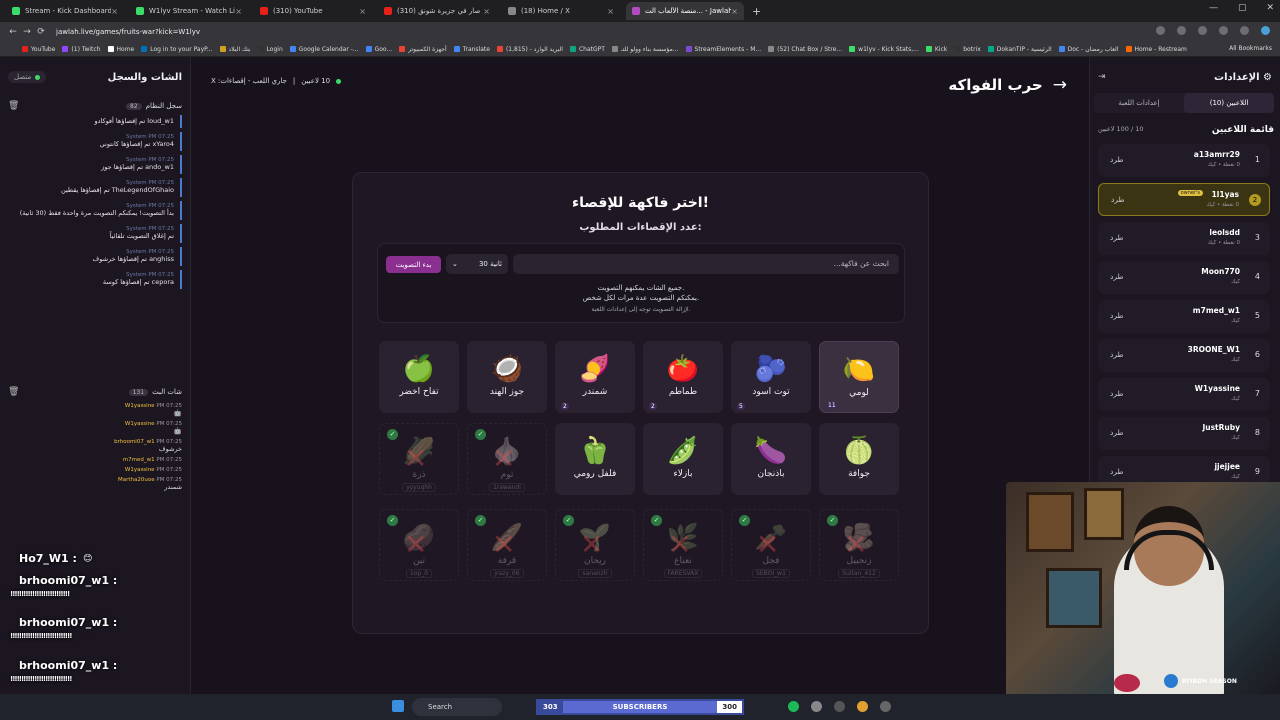  What do you see at coordinates (139, 460) in the screenshot?
I see `chat-username: m7med_w1` at bounding box center [139, 460].